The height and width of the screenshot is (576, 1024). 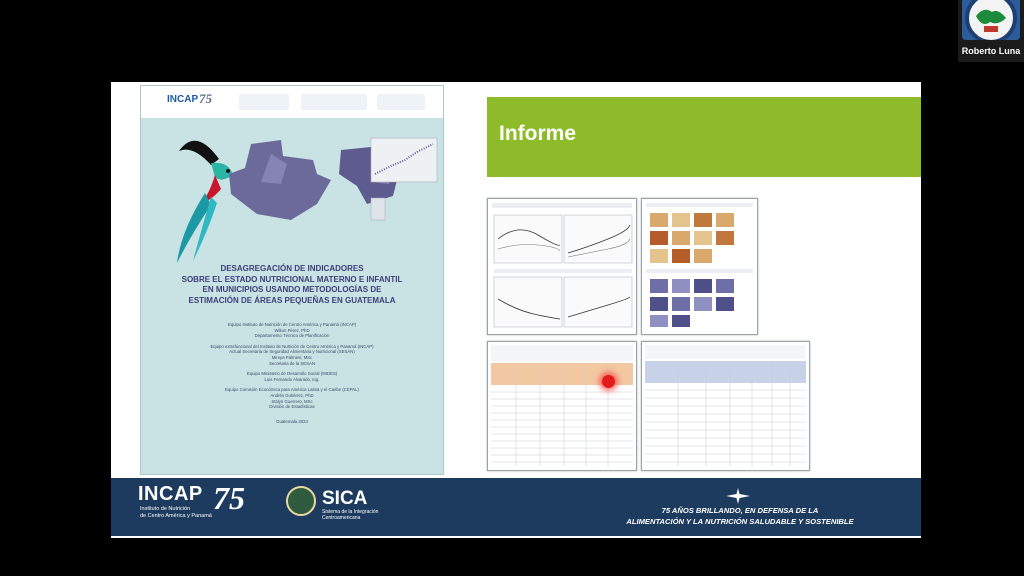 I want to click on credit-line: Guatemala 2024, so click(x=292, y=421).